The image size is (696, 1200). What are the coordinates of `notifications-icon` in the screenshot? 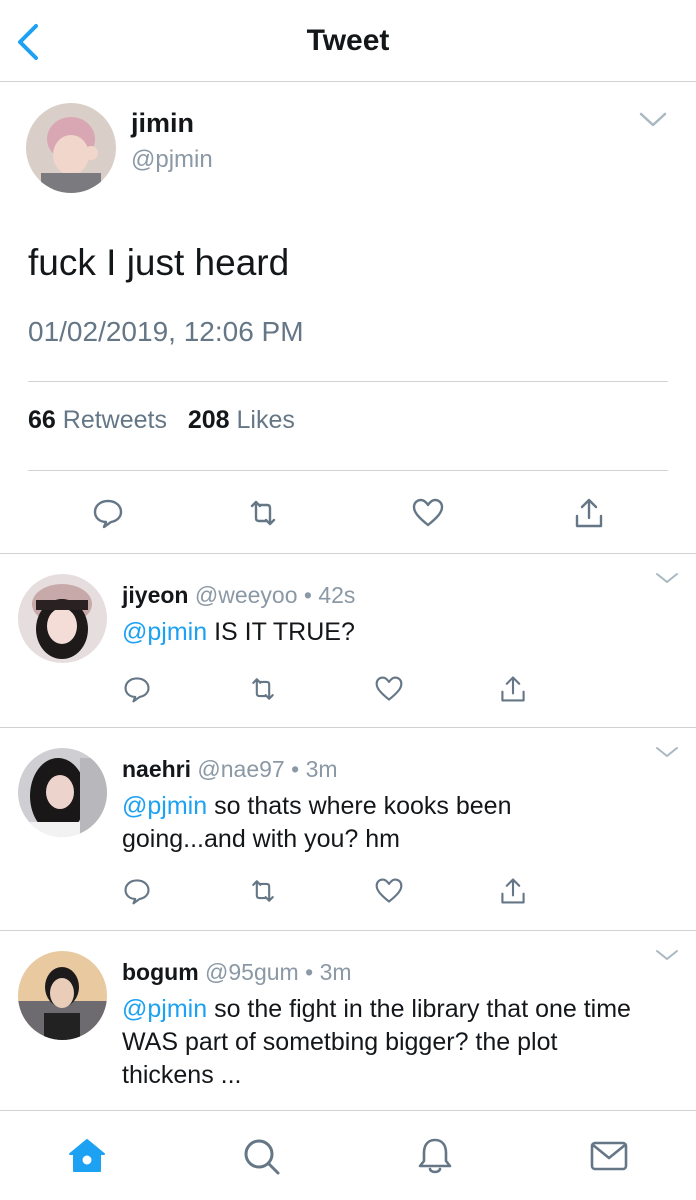 It's located at (435, 1156).